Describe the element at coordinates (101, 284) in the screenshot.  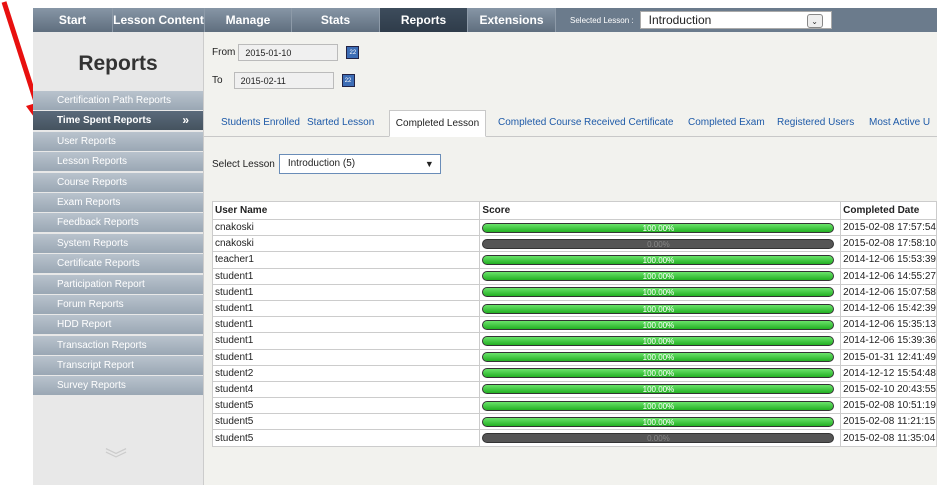
I see `sidebar-item-label: Participation Report` at that location.